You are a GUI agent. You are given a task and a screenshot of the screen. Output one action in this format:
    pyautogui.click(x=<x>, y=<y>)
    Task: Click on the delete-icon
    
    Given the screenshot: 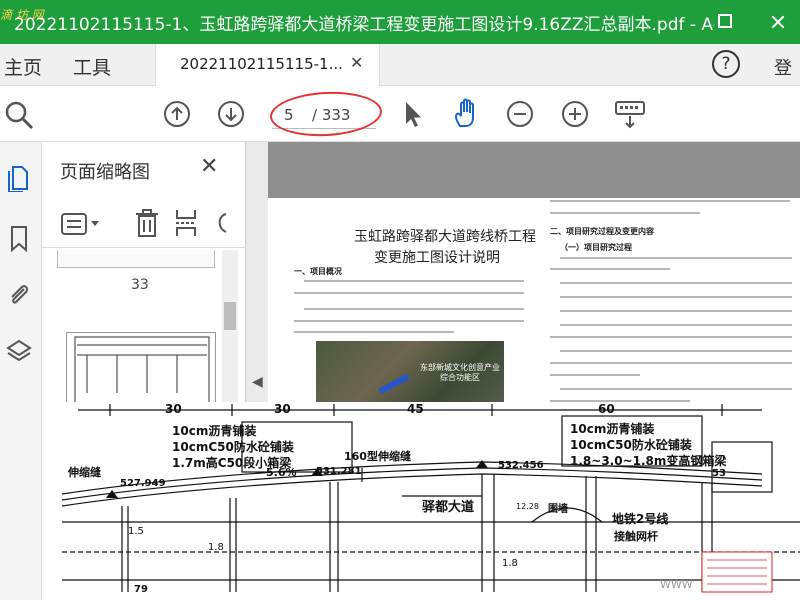 What is the action you would take?
    pyautogui.click(x=147, y=223)
    